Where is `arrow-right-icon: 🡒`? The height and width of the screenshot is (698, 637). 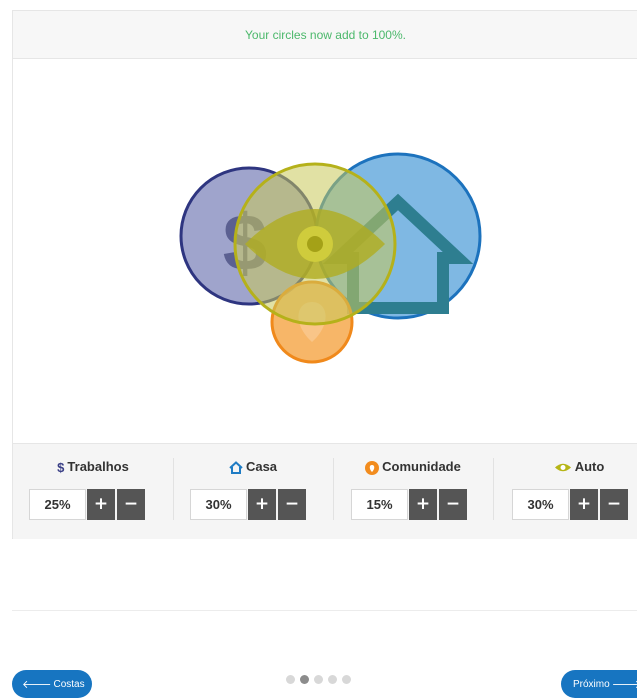
arrow-right-icon: 🡒 is located at coordinates (624, 685).